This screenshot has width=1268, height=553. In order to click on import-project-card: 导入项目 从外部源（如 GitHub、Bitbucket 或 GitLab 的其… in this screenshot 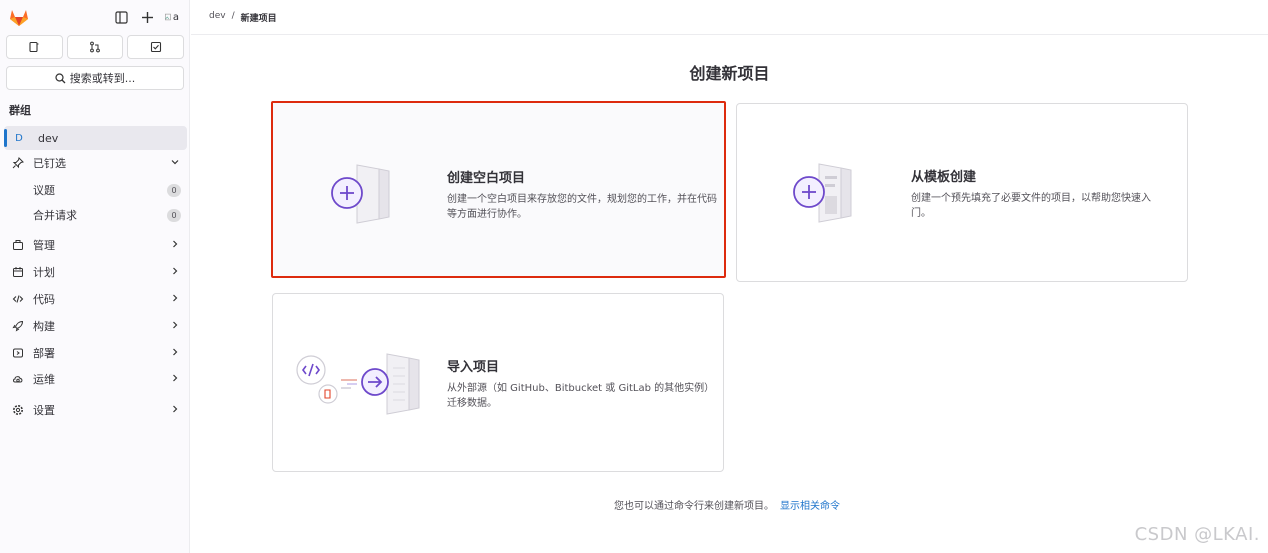, I will do `click(498, 382)`.